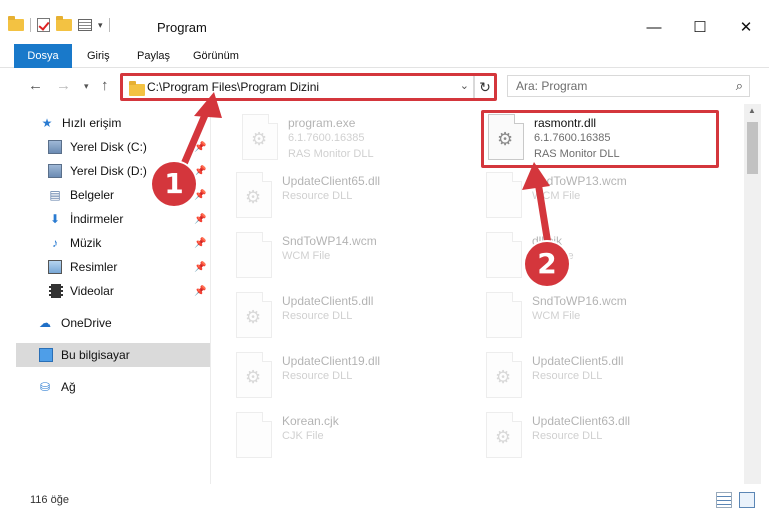 This screenshot has width=769, height=523. I want to click on tab-view: Görünüm, so click(216, 56).